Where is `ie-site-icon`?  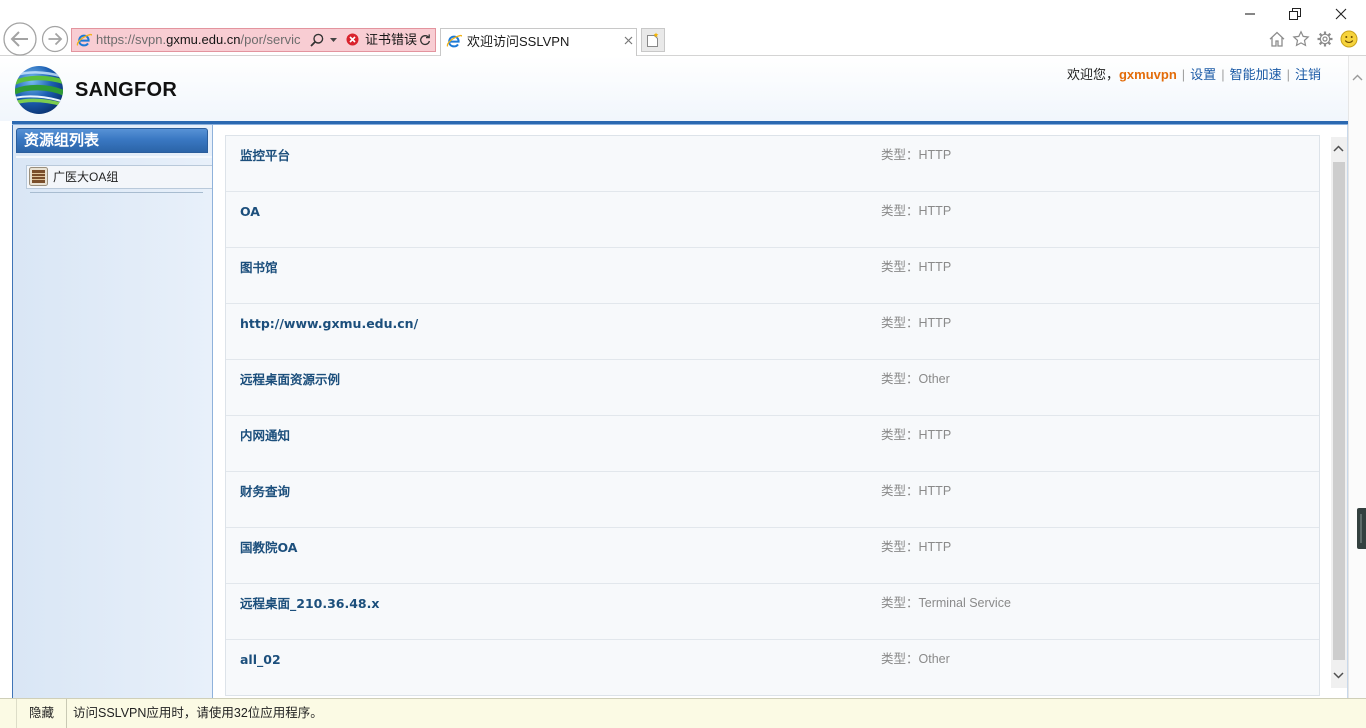 ie-site-icon is located at coordinates (84, 40).